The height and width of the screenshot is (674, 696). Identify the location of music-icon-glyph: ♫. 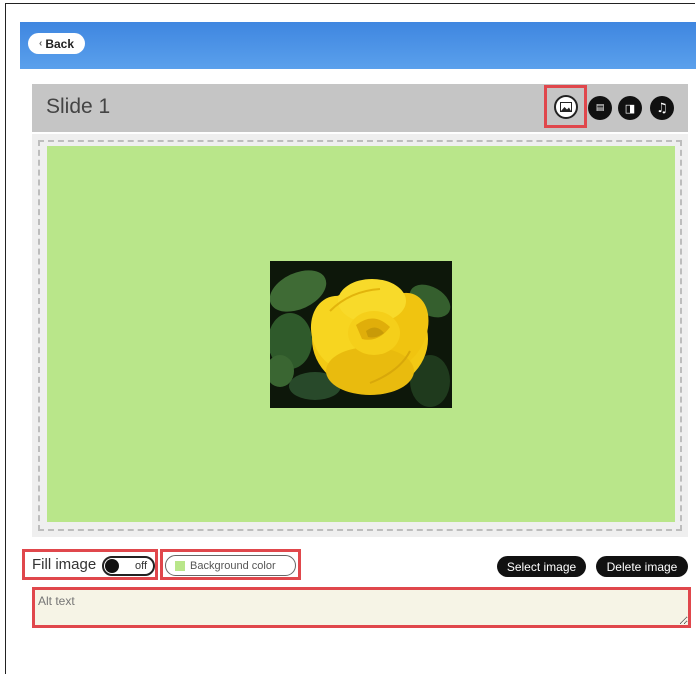
(662, 108).